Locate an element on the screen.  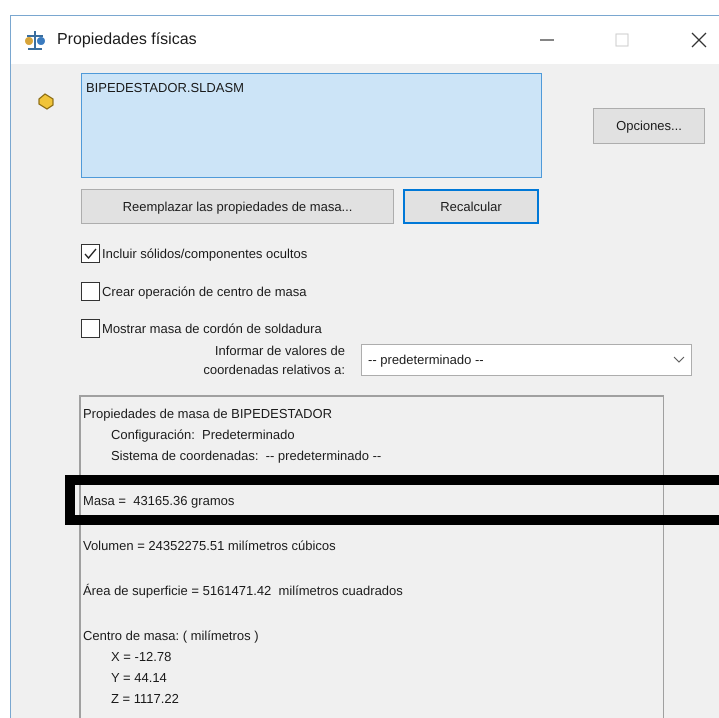
window-title: Propiedades físicas is located at coordinates (127, 40).